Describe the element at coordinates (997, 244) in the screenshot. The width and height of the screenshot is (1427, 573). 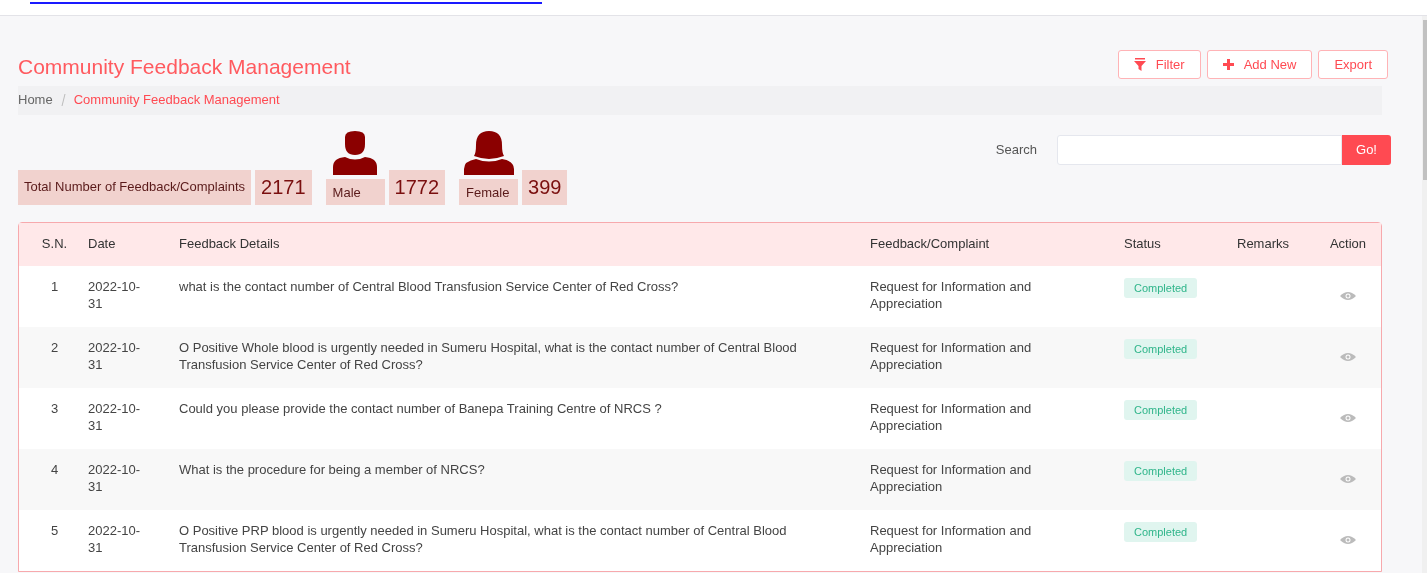
I see `column-header: Feedback/Complaint` at that location.